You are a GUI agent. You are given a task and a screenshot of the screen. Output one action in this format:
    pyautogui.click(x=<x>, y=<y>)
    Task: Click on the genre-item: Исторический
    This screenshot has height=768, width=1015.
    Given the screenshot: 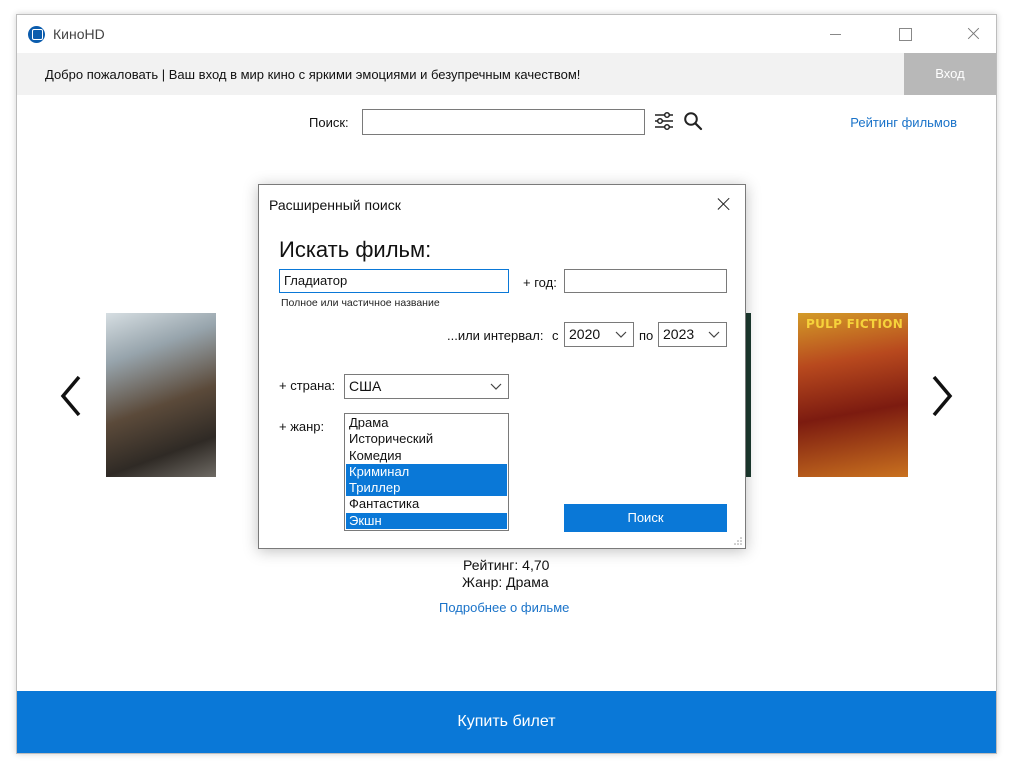 What is the action you would take?
    pyautogui.click(x=426, y=439)
    